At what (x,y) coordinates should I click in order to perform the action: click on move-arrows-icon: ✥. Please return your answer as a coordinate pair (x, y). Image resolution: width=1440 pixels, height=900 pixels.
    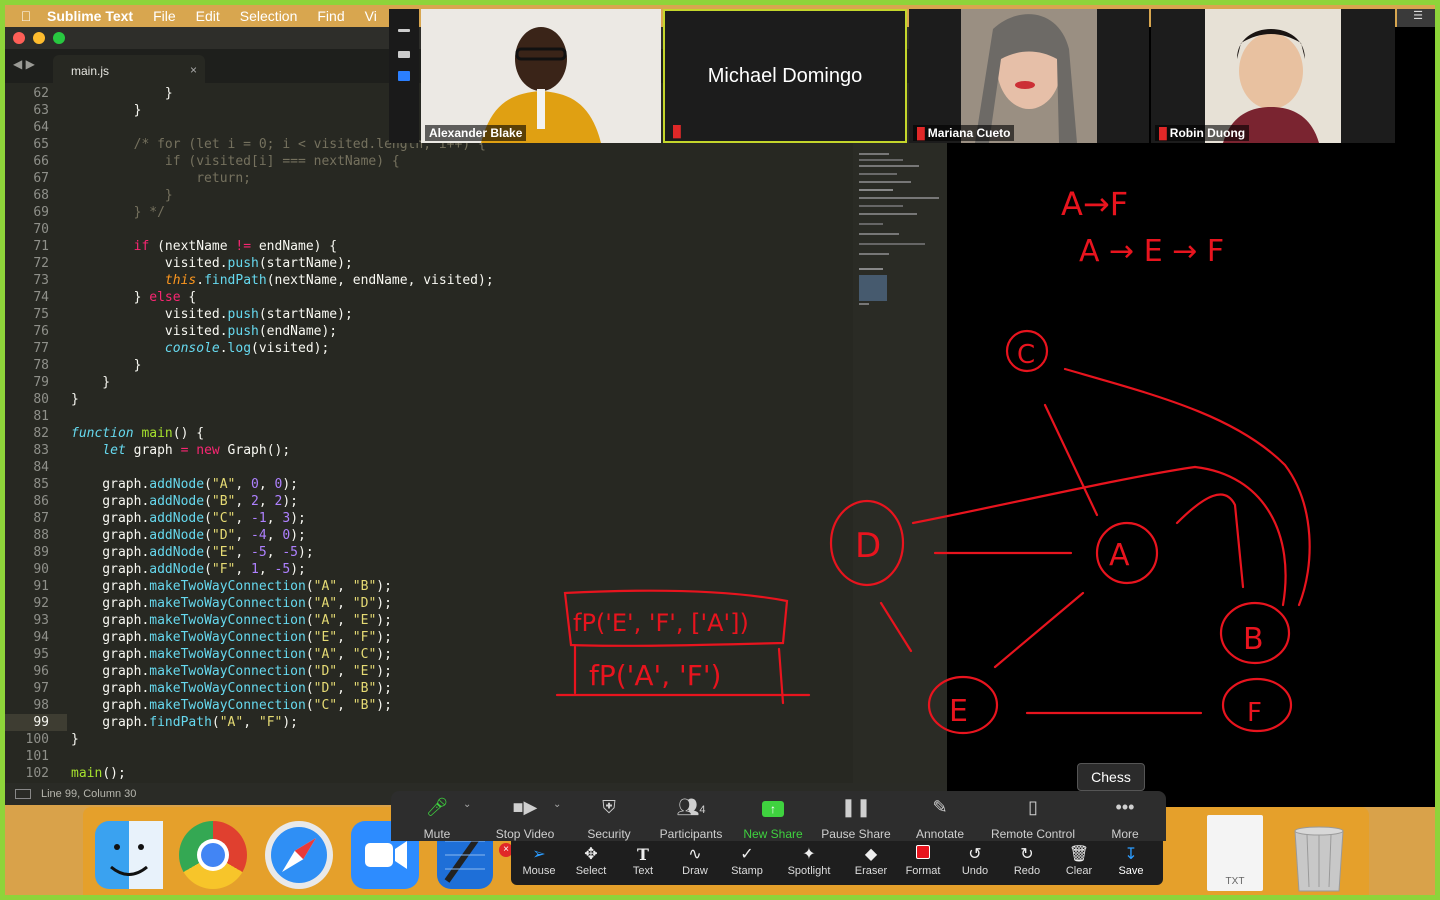
    Looking at the image, I should click on (591, 854).